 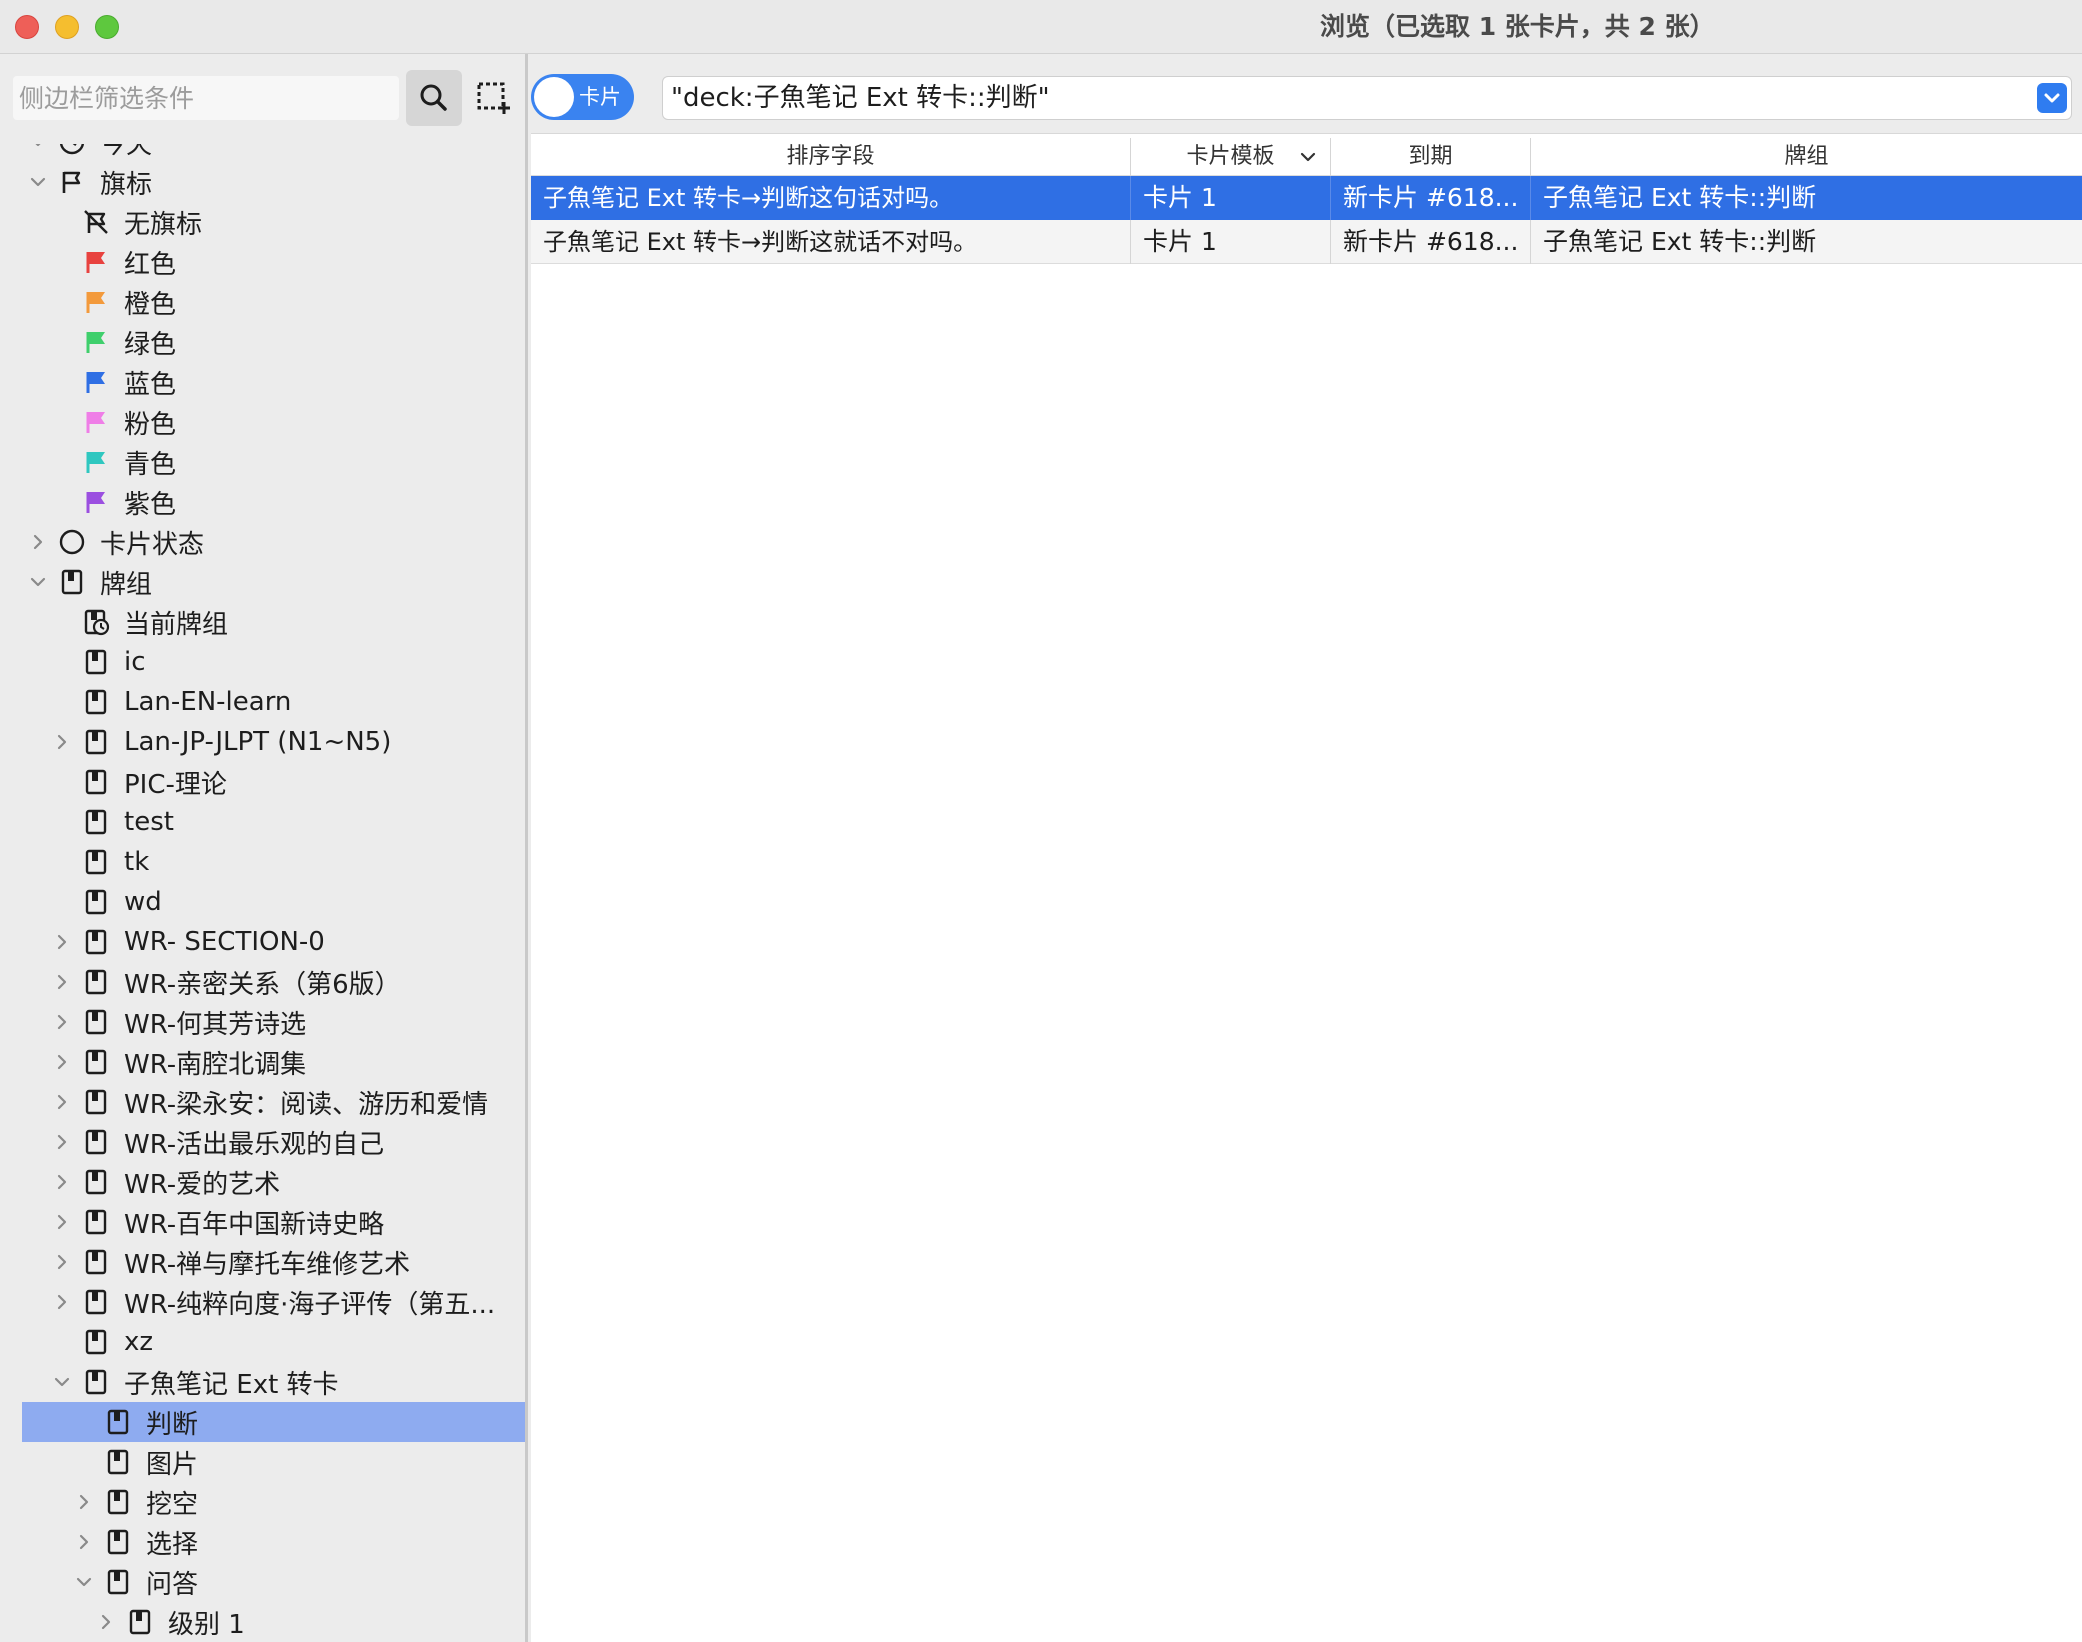 I want to click on sidebar-item: WR-活出最乐观的自己, so click(x=262, y=1142).